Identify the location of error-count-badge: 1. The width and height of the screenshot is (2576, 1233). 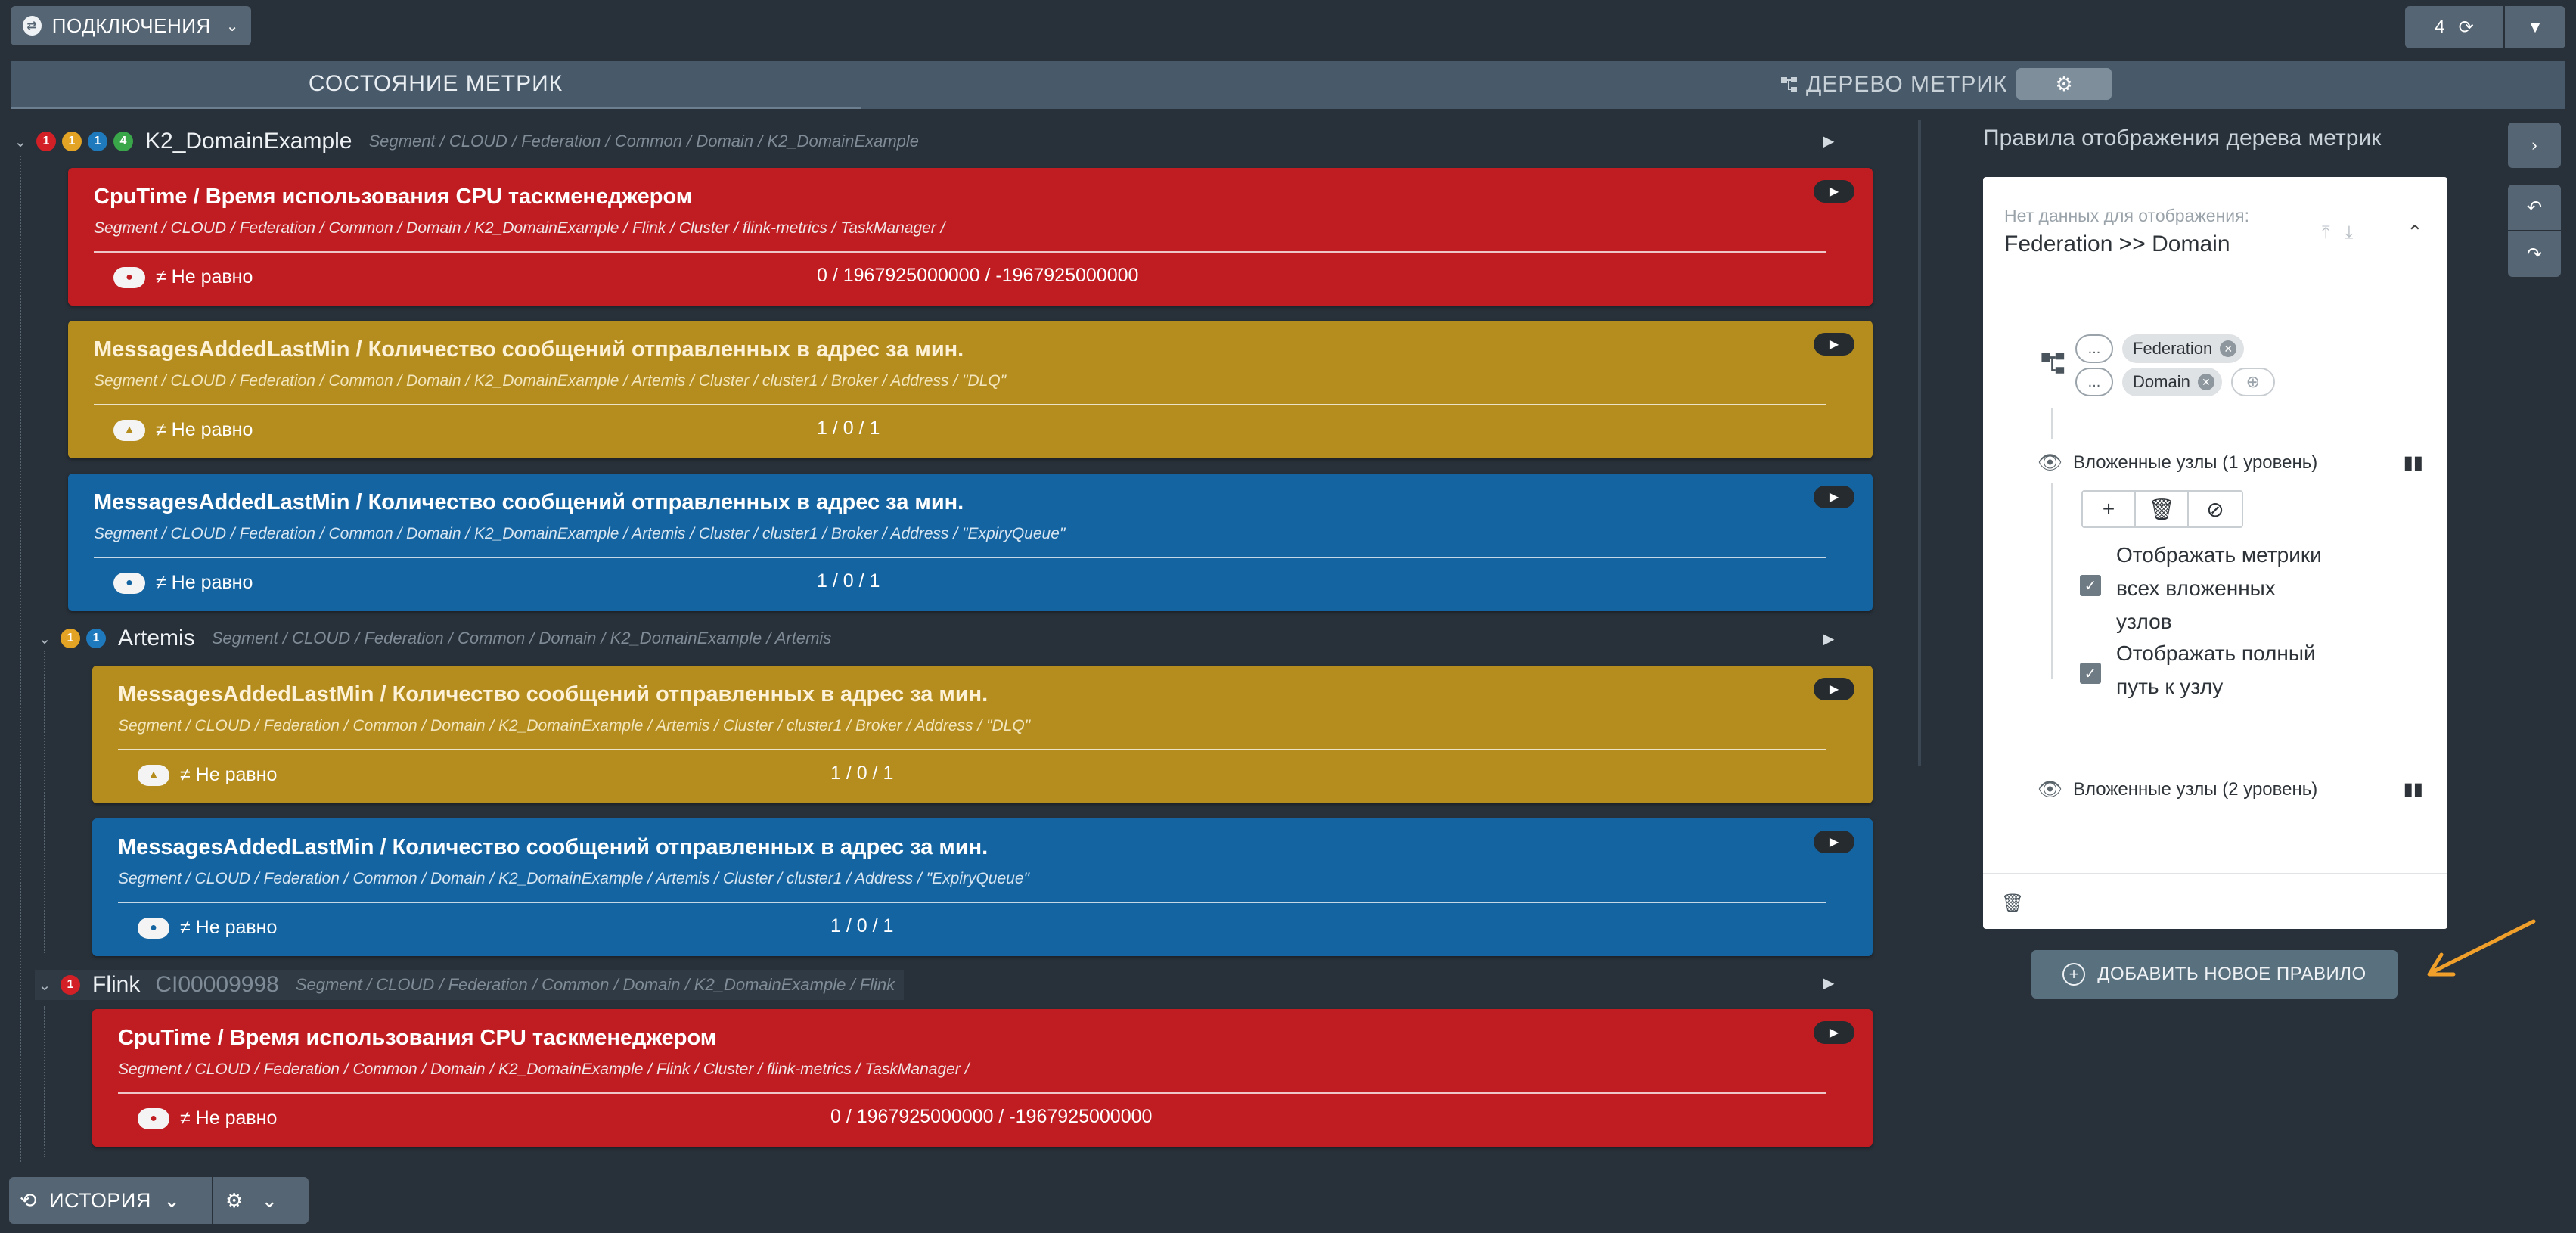
(70, 985).